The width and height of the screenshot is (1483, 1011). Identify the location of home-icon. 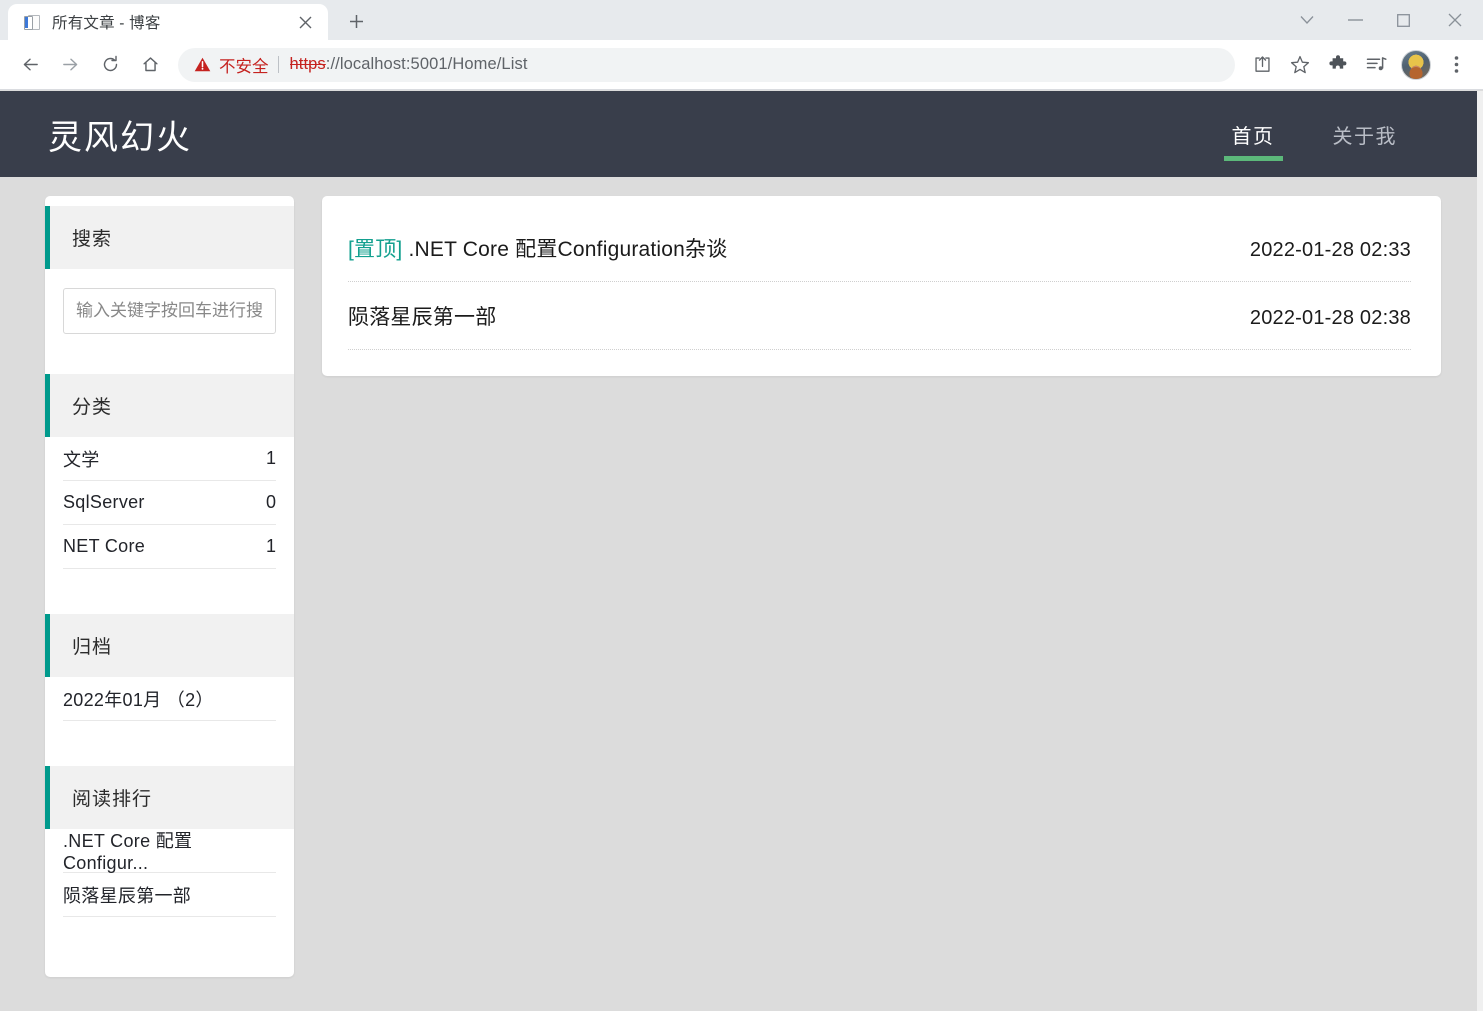
(150, 65).